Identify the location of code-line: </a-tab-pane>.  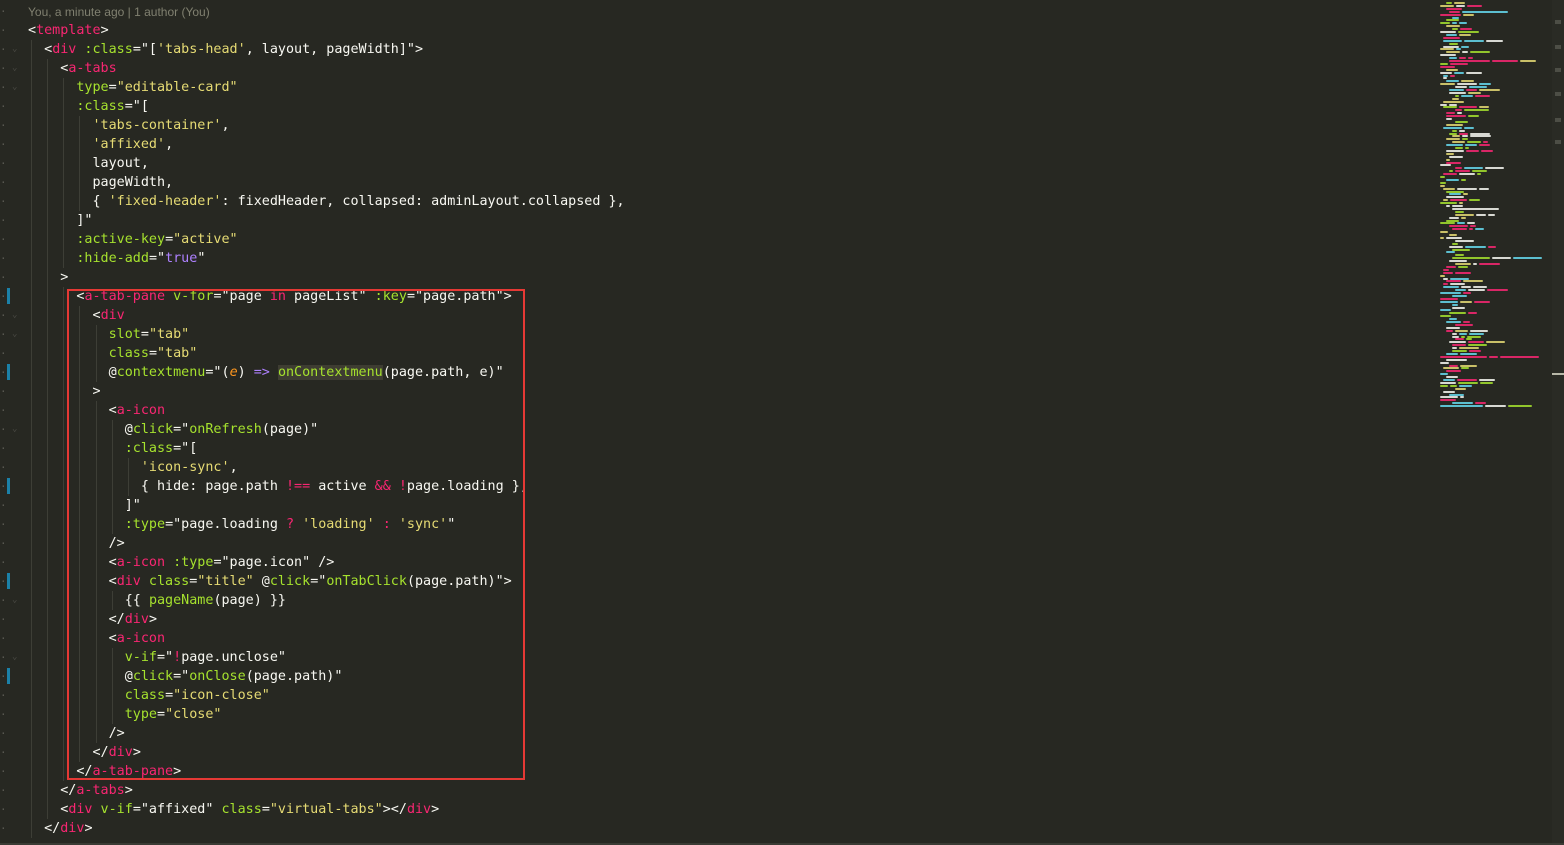
(326, 771).